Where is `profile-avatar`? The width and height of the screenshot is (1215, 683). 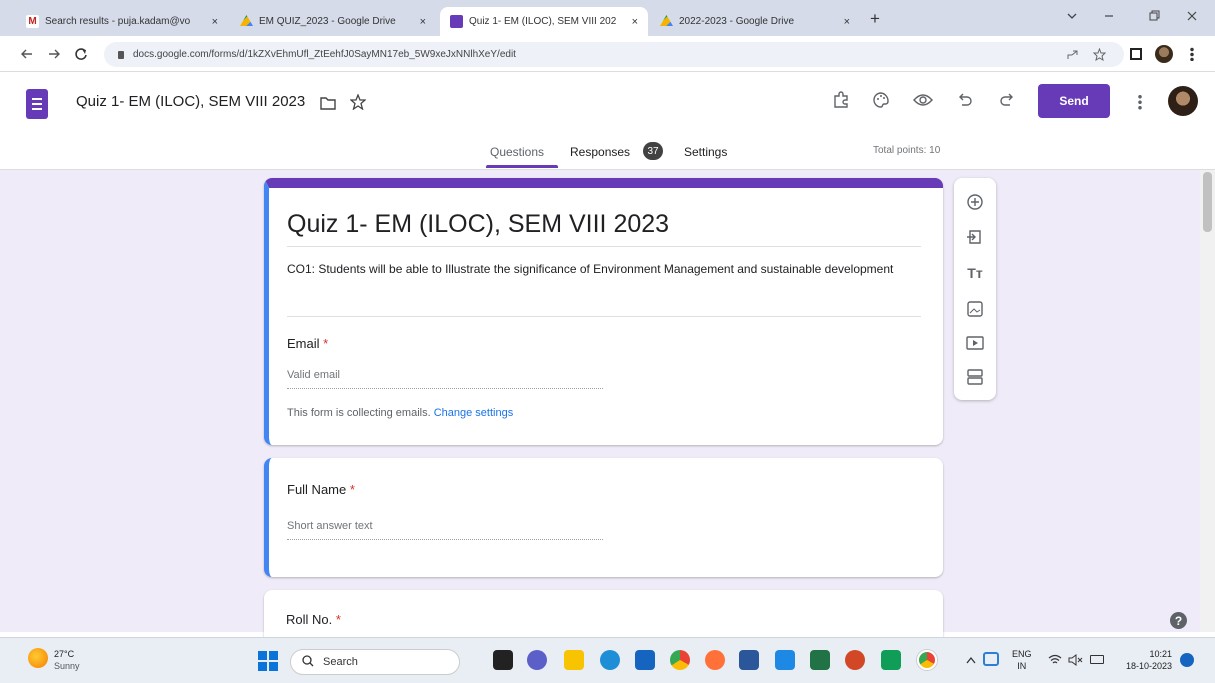 profile-avatar is located at coordinates (1164, 54).